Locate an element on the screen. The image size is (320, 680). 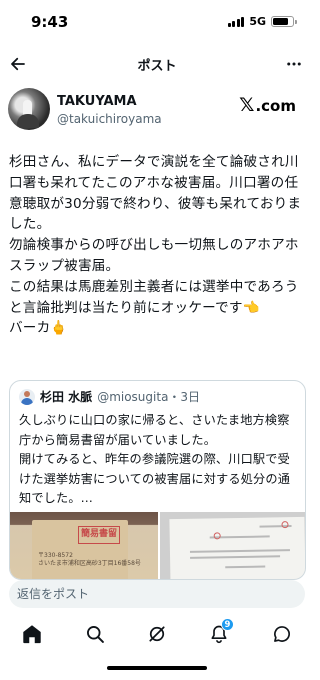
tab-grok is located at coordinates (157, 634).